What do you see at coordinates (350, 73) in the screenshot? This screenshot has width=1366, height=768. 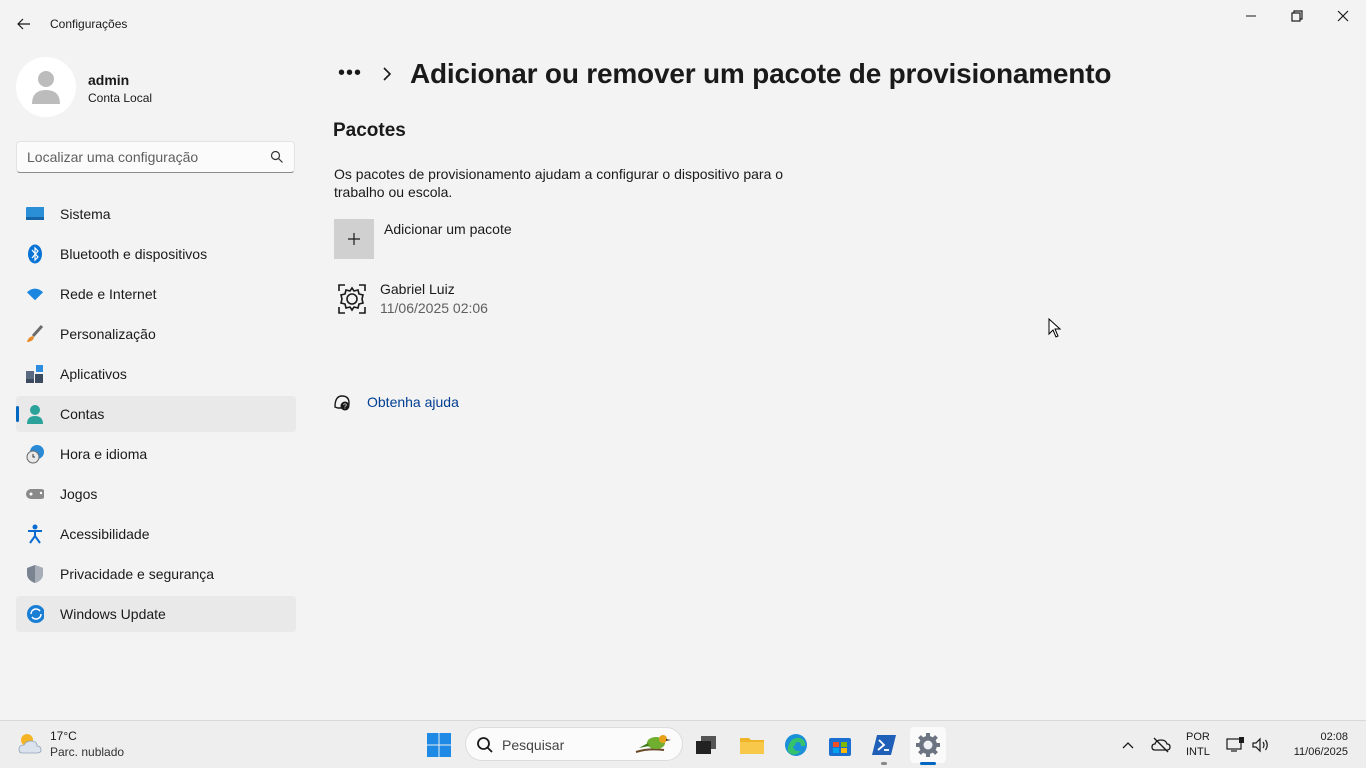 I see `breadcrumb-more-button: •••` at bounding box center [350, 73].